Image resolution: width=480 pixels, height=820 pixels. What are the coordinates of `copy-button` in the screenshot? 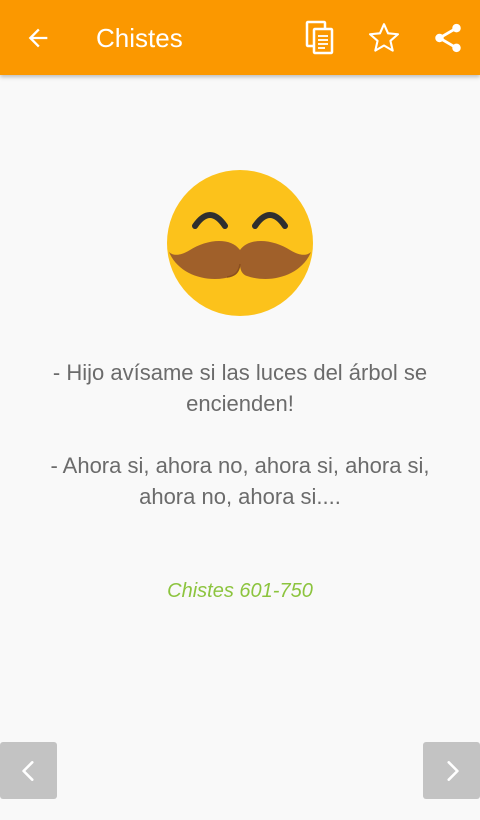 It's located at (320, 38).